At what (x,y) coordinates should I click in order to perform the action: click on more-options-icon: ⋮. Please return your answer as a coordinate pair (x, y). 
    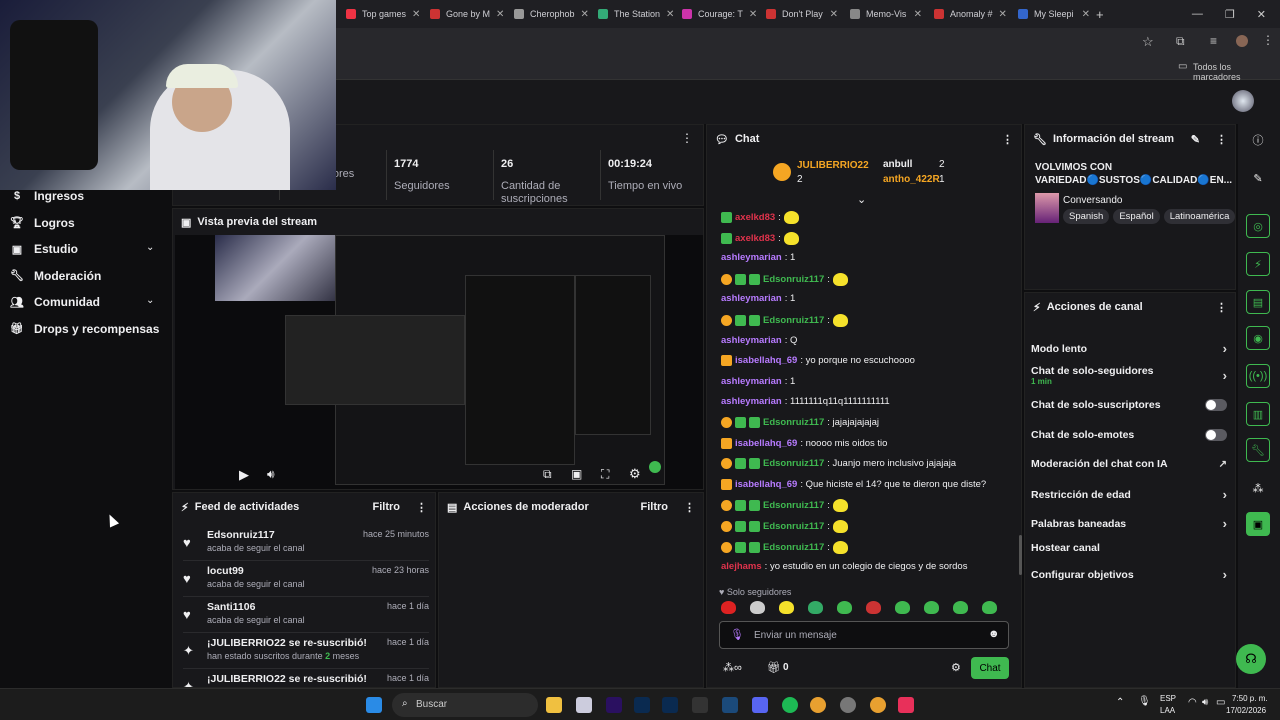
    Looking at the image, I should click on (687, 138).